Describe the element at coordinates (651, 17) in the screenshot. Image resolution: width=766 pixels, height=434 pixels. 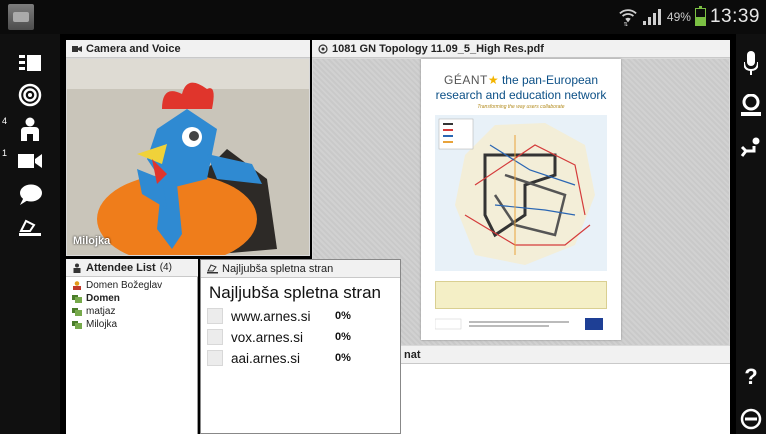
I see `signal-strength-icon` at that location.